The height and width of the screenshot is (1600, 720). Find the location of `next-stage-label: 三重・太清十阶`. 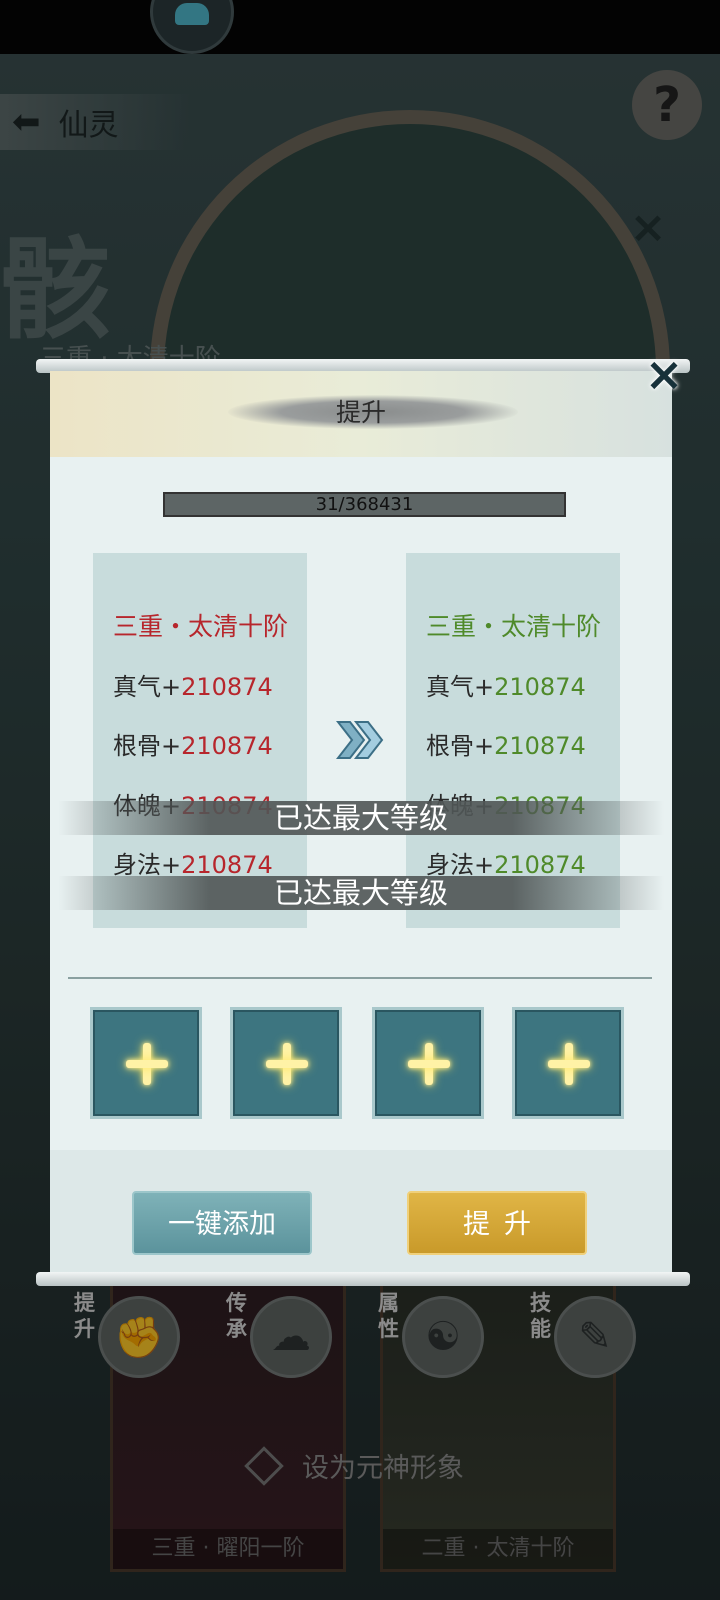

next-stage-label: 三重・太清十阶 is located at coordinates (514, 626).